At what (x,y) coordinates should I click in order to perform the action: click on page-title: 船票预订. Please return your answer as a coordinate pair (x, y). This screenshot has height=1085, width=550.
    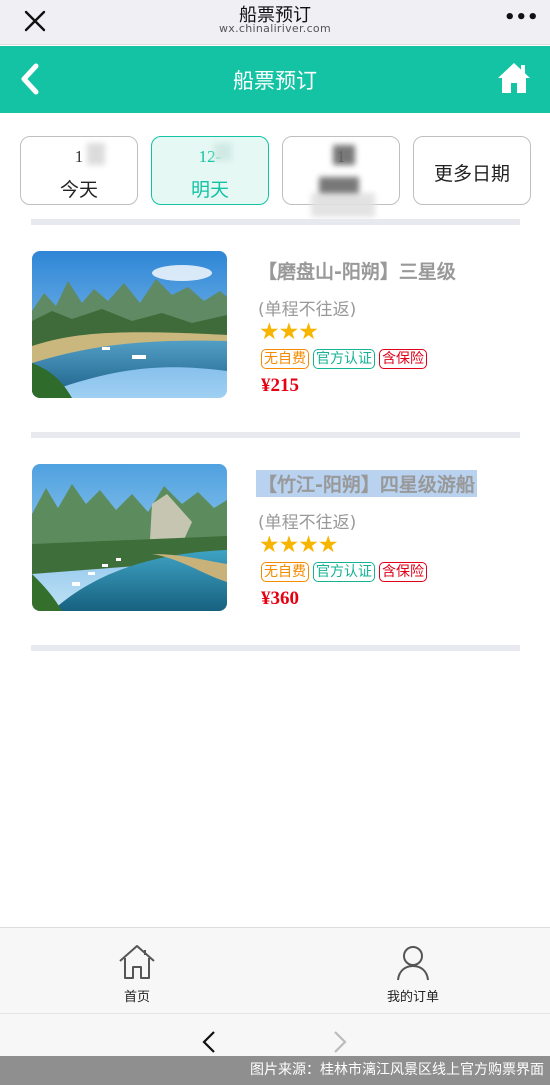
    Looking at the image, I should click on (275, 81).